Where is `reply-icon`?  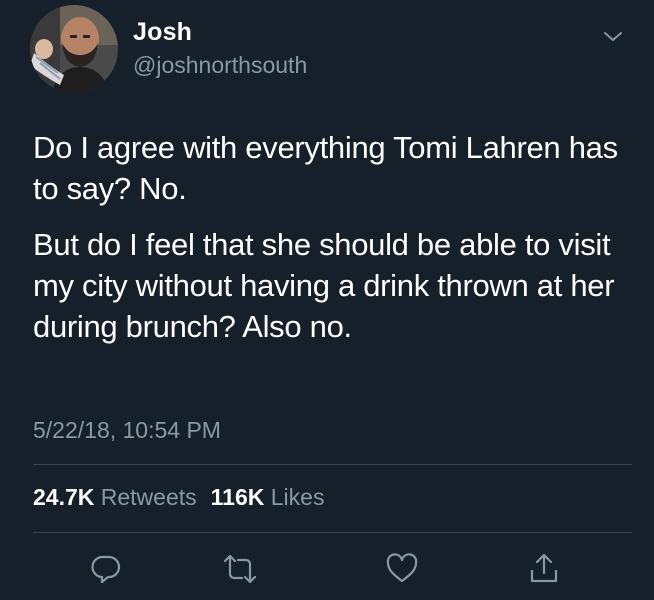 reply-icon is located at coordinates (106, 569).